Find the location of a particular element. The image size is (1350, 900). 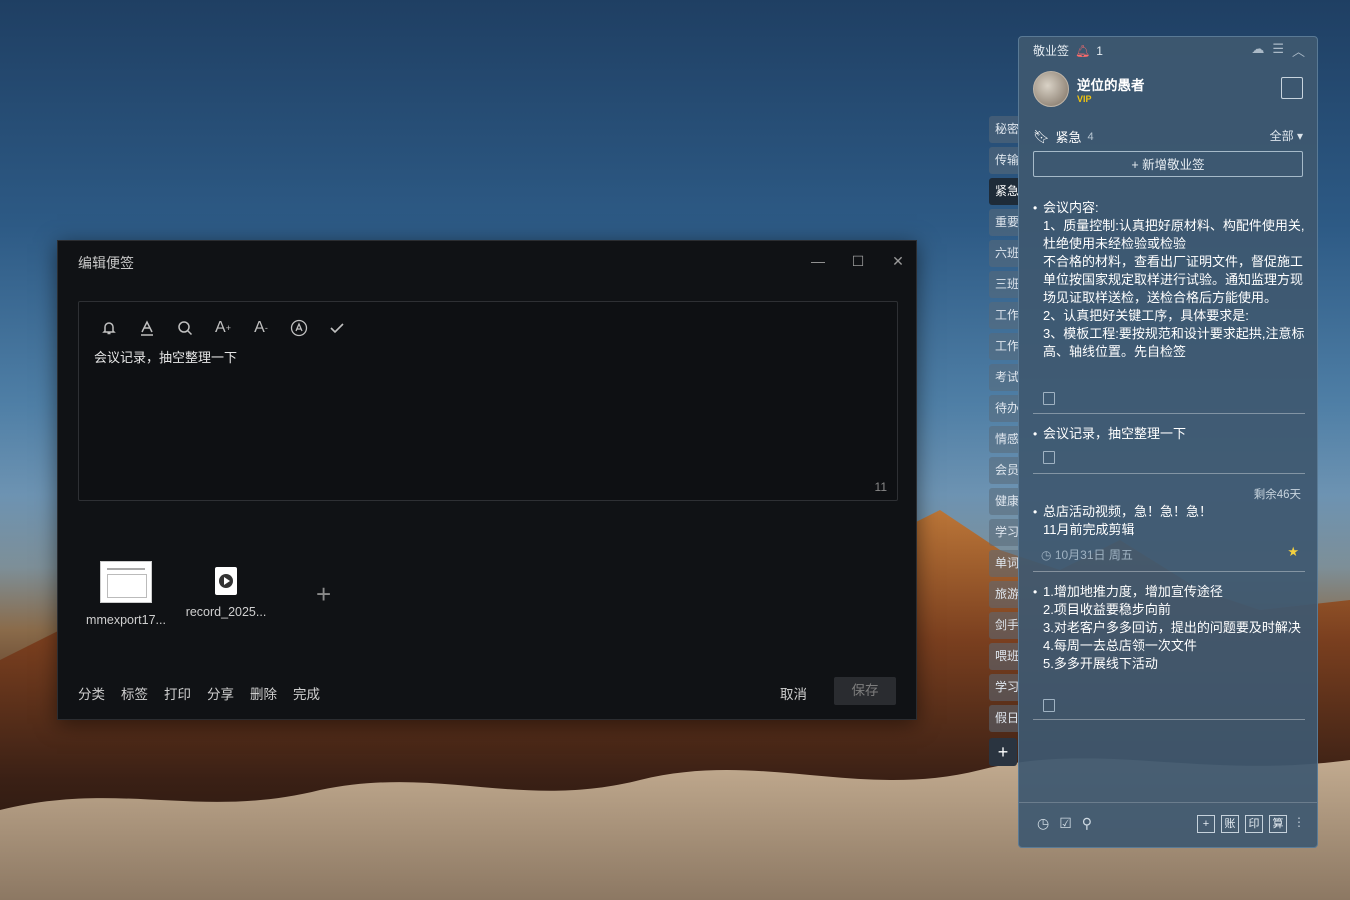

footer-right-icons: + 账 印 算 ⋮ is located at coordinates (1251, 824).